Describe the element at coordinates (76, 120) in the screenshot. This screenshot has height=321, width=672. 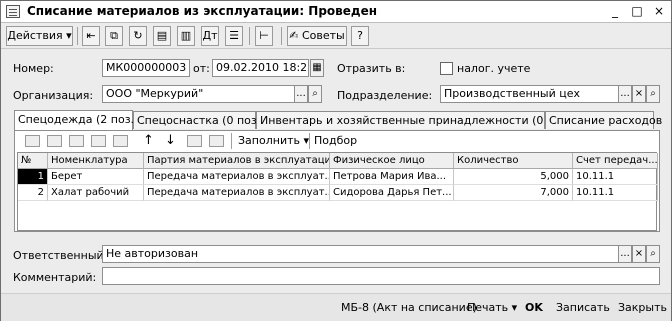
I see `tab-workwear: Спецодежда (2 поз.)` at that location.